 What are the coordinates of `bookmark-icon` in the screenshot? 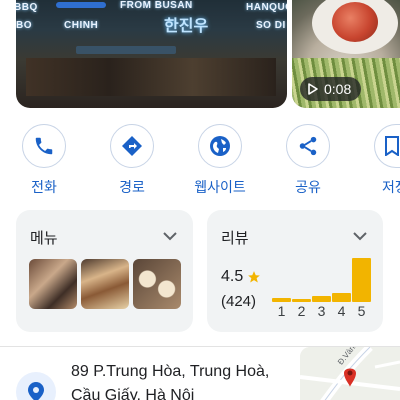 It's located at (392, 146).